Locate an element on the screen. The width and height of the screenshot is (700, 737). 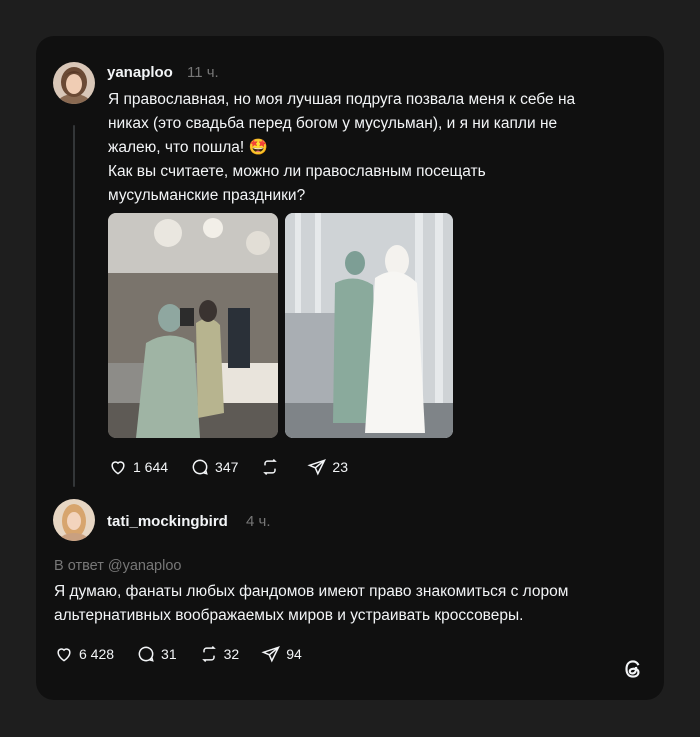
reply-to-label: В ответ @yanaploo is located at coordinates (117, 566).